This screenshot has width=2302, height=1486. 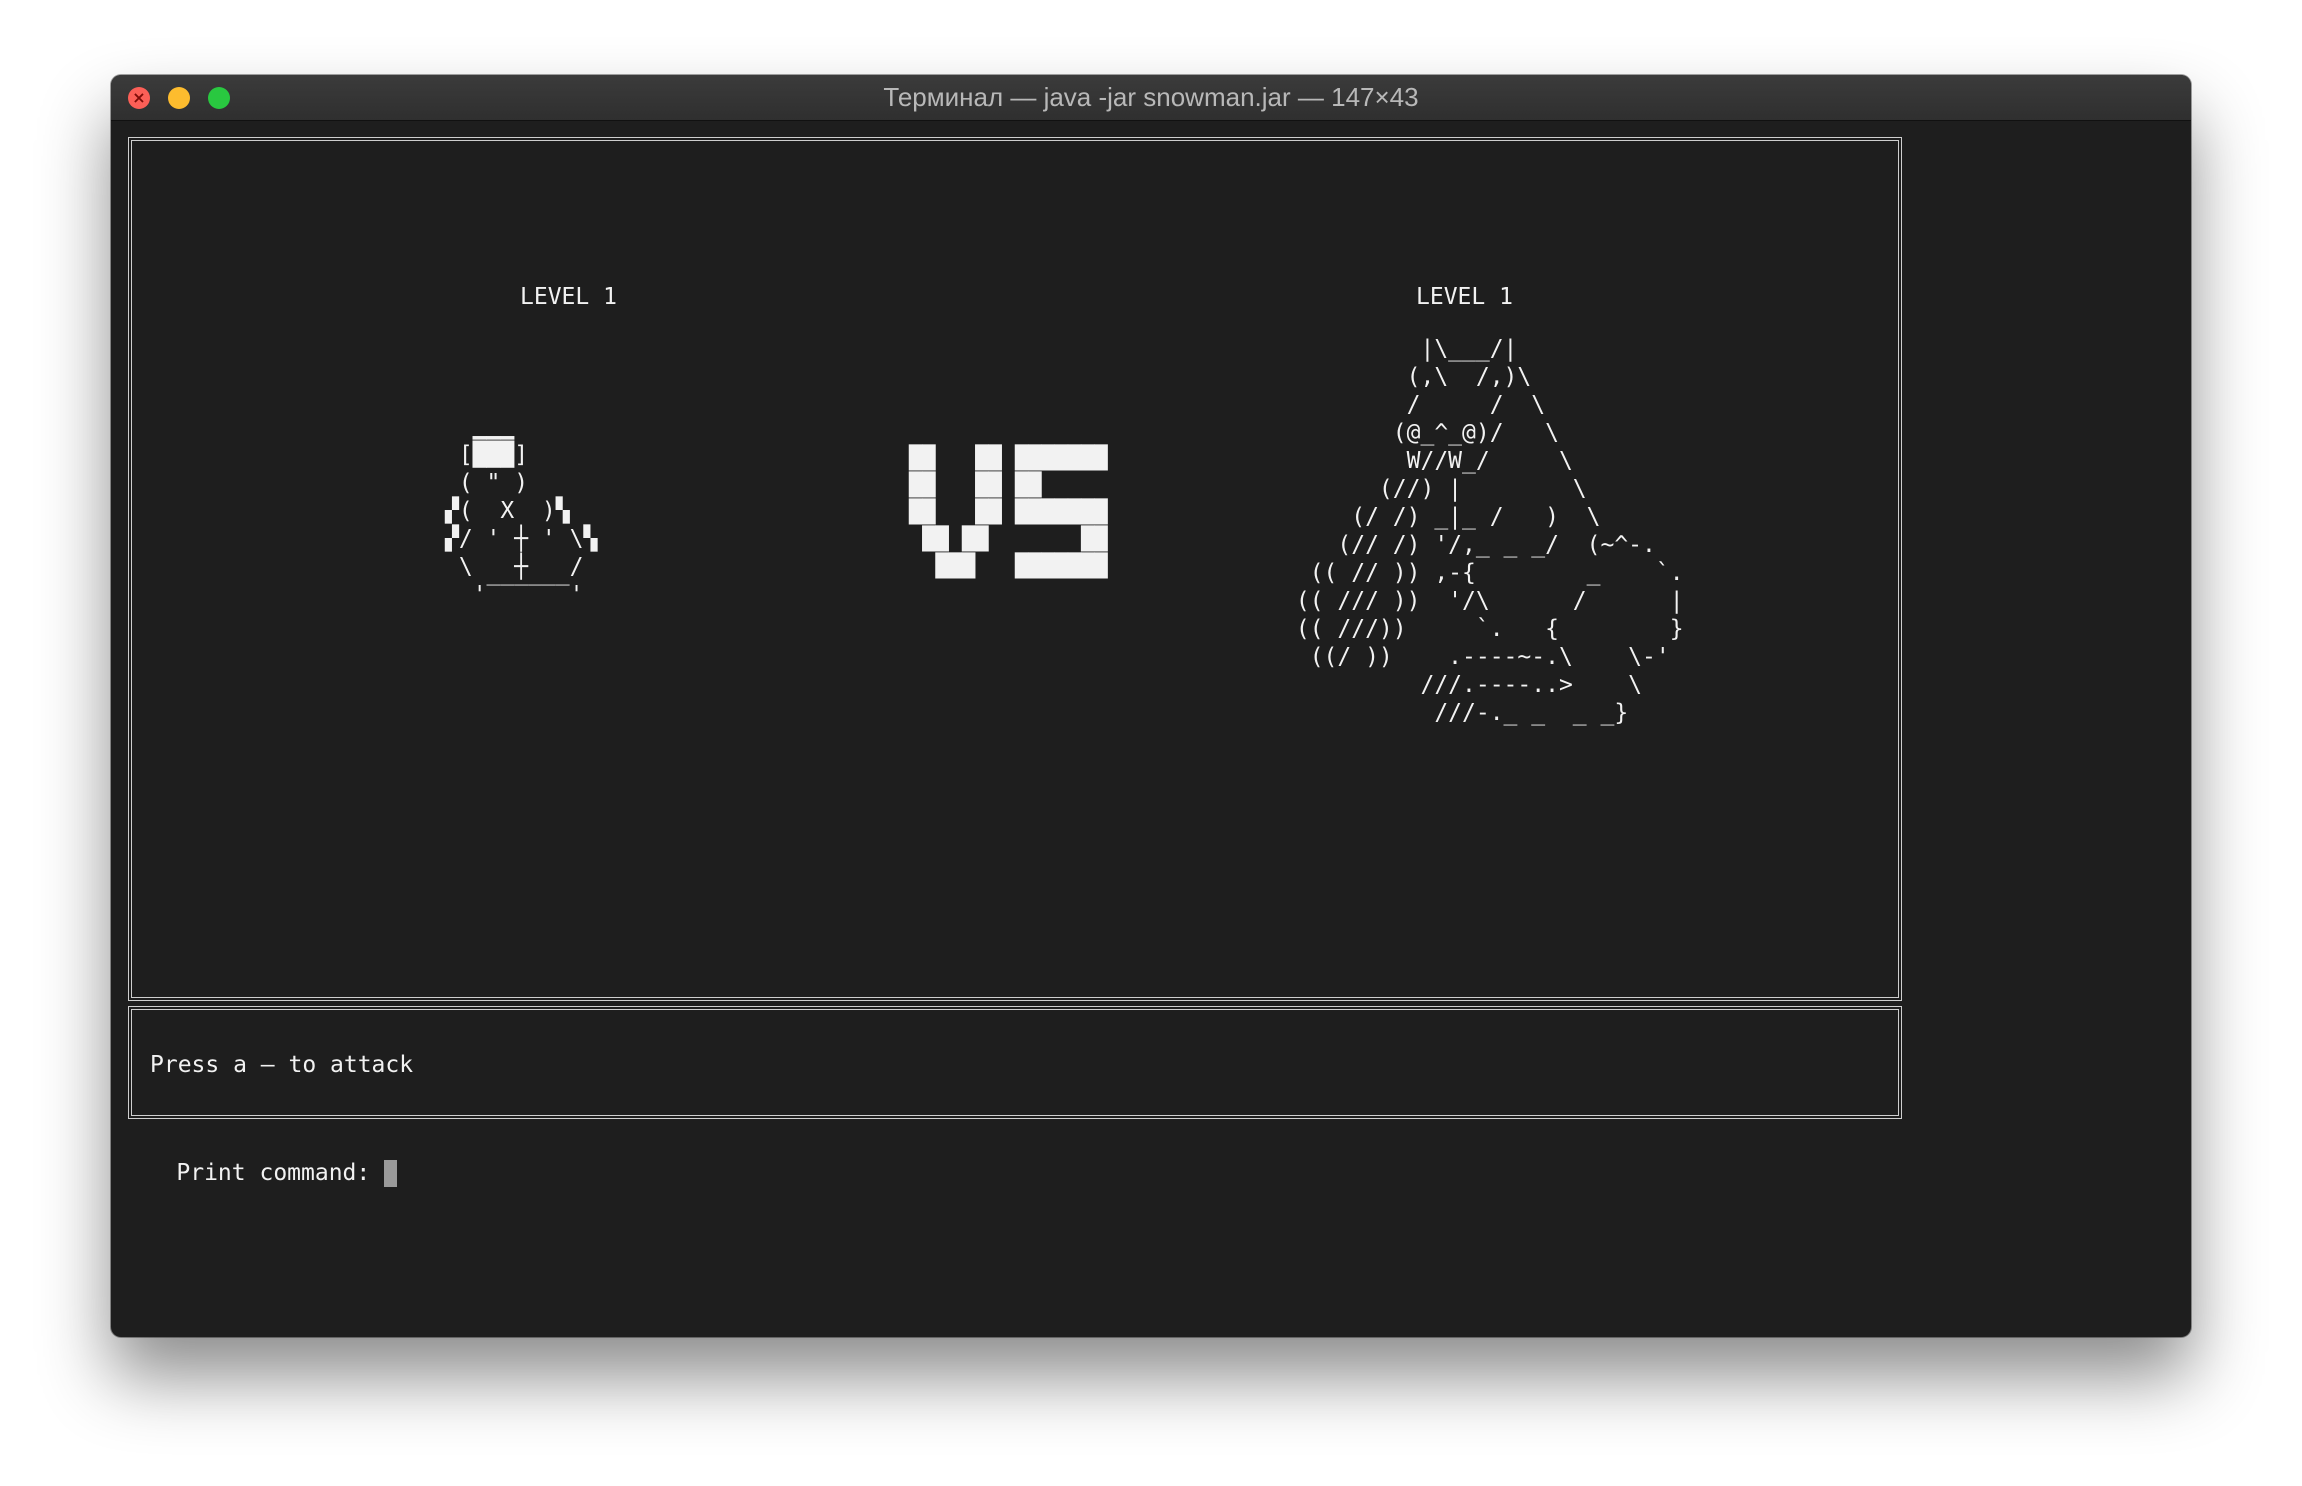 I want to click on command-prompt: Print command:, so click(x=259, y=1173).